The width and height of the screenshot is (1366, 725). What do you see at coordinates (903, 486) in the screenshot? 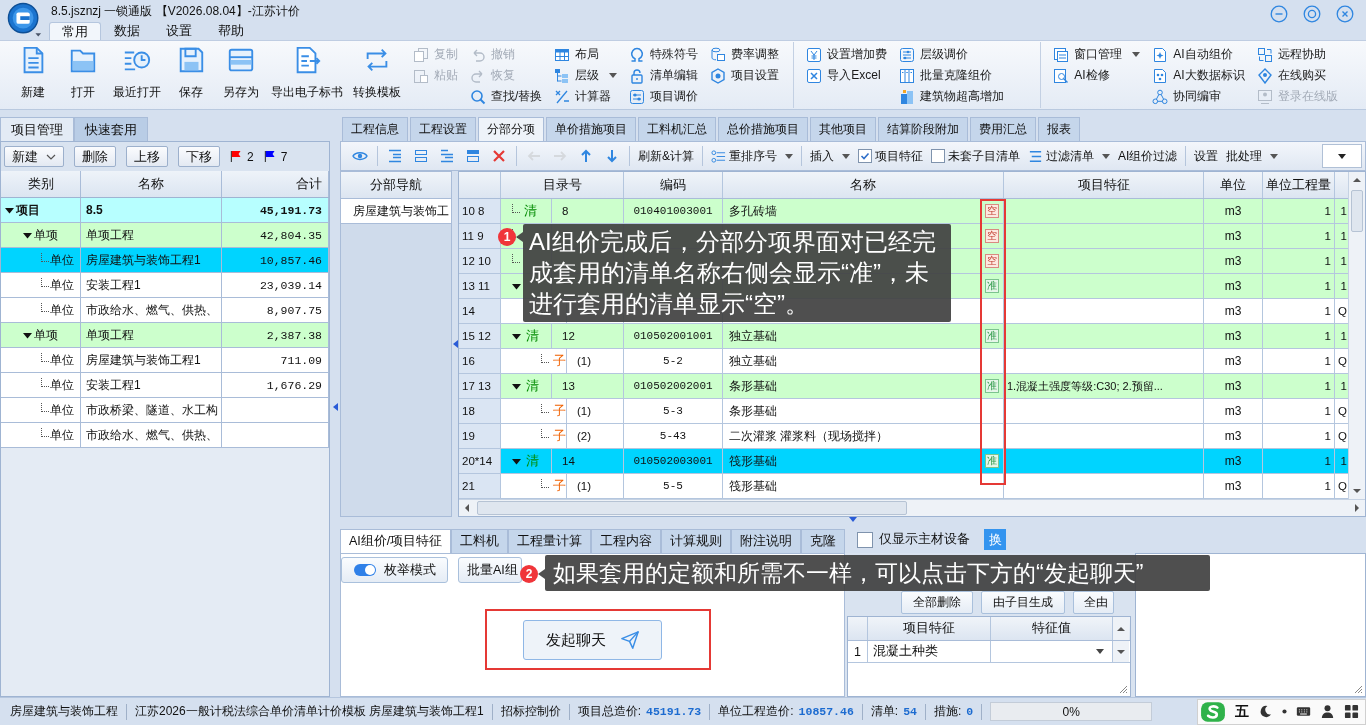
I see `grid-row: 21 子 (1) 5-5 筏形基础 m3 1 Q` at bounding box center [903, 486].